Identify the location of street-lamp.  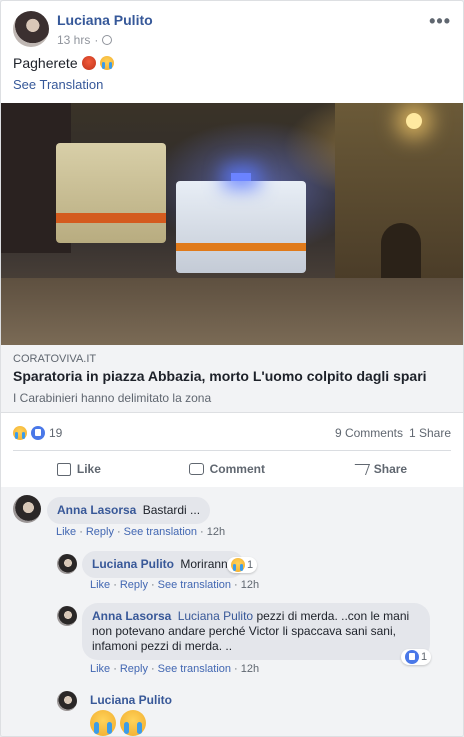
(414, 121).